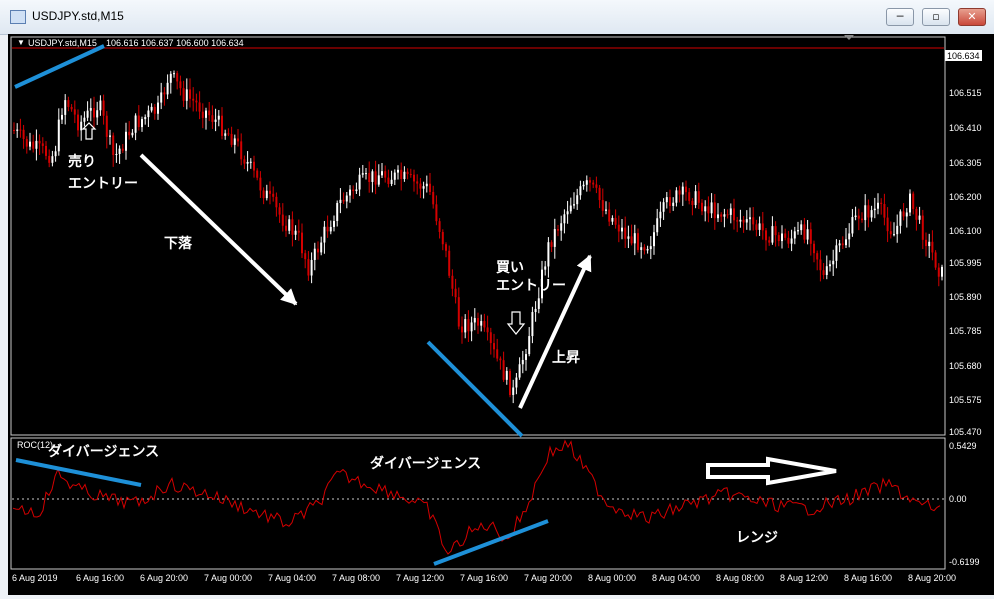  I want to click on annotation-sell-entry: エントリー, so click(103, 183).